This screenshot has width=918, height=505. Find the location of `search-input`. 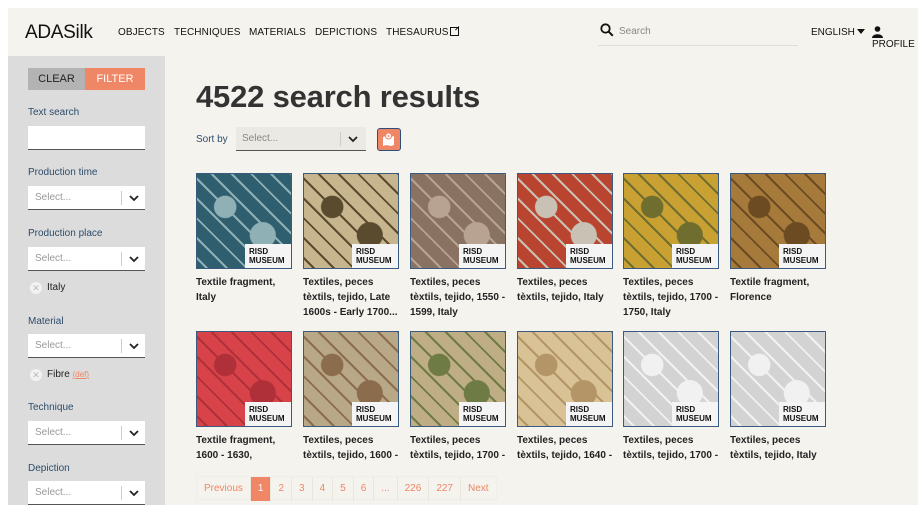

search-input is located at coordinates (704, 31).